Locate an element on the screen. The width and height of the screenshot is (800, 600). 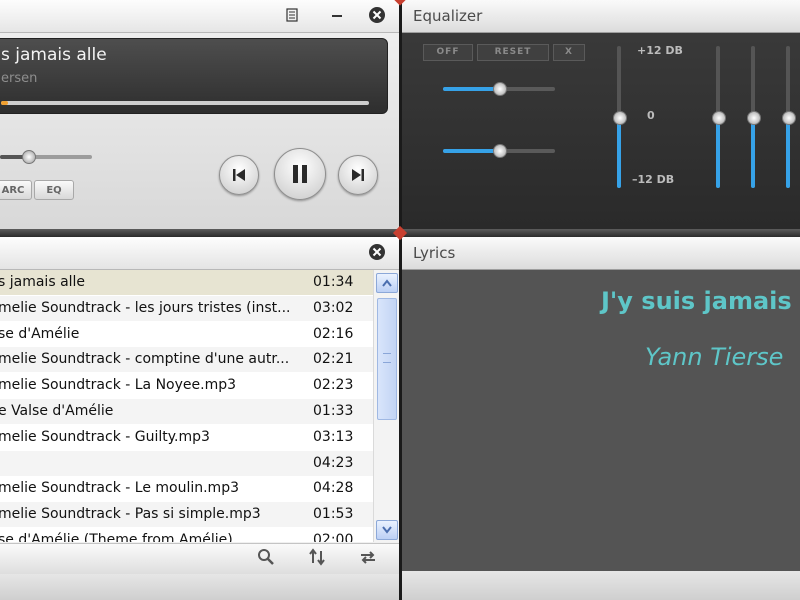
eq-label-plus12: +12 DB is located at coordinates (660, 50).